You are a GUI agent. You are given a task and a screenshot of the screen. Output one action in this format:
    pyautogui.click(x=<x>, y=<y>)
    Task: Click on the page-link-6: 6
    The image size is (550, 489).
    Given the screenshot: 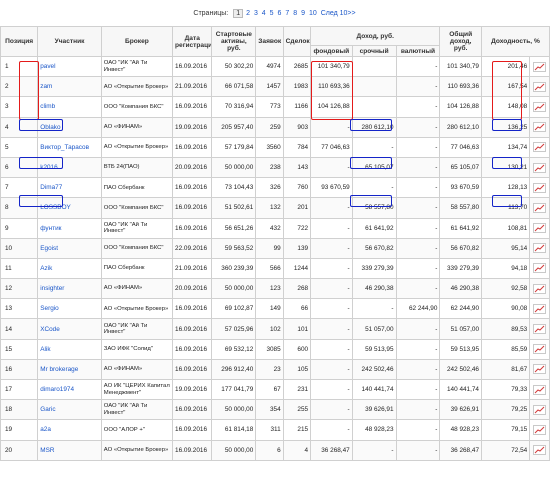 What is the action you would take?
    pyautogui.click(x=280, y=13)
    